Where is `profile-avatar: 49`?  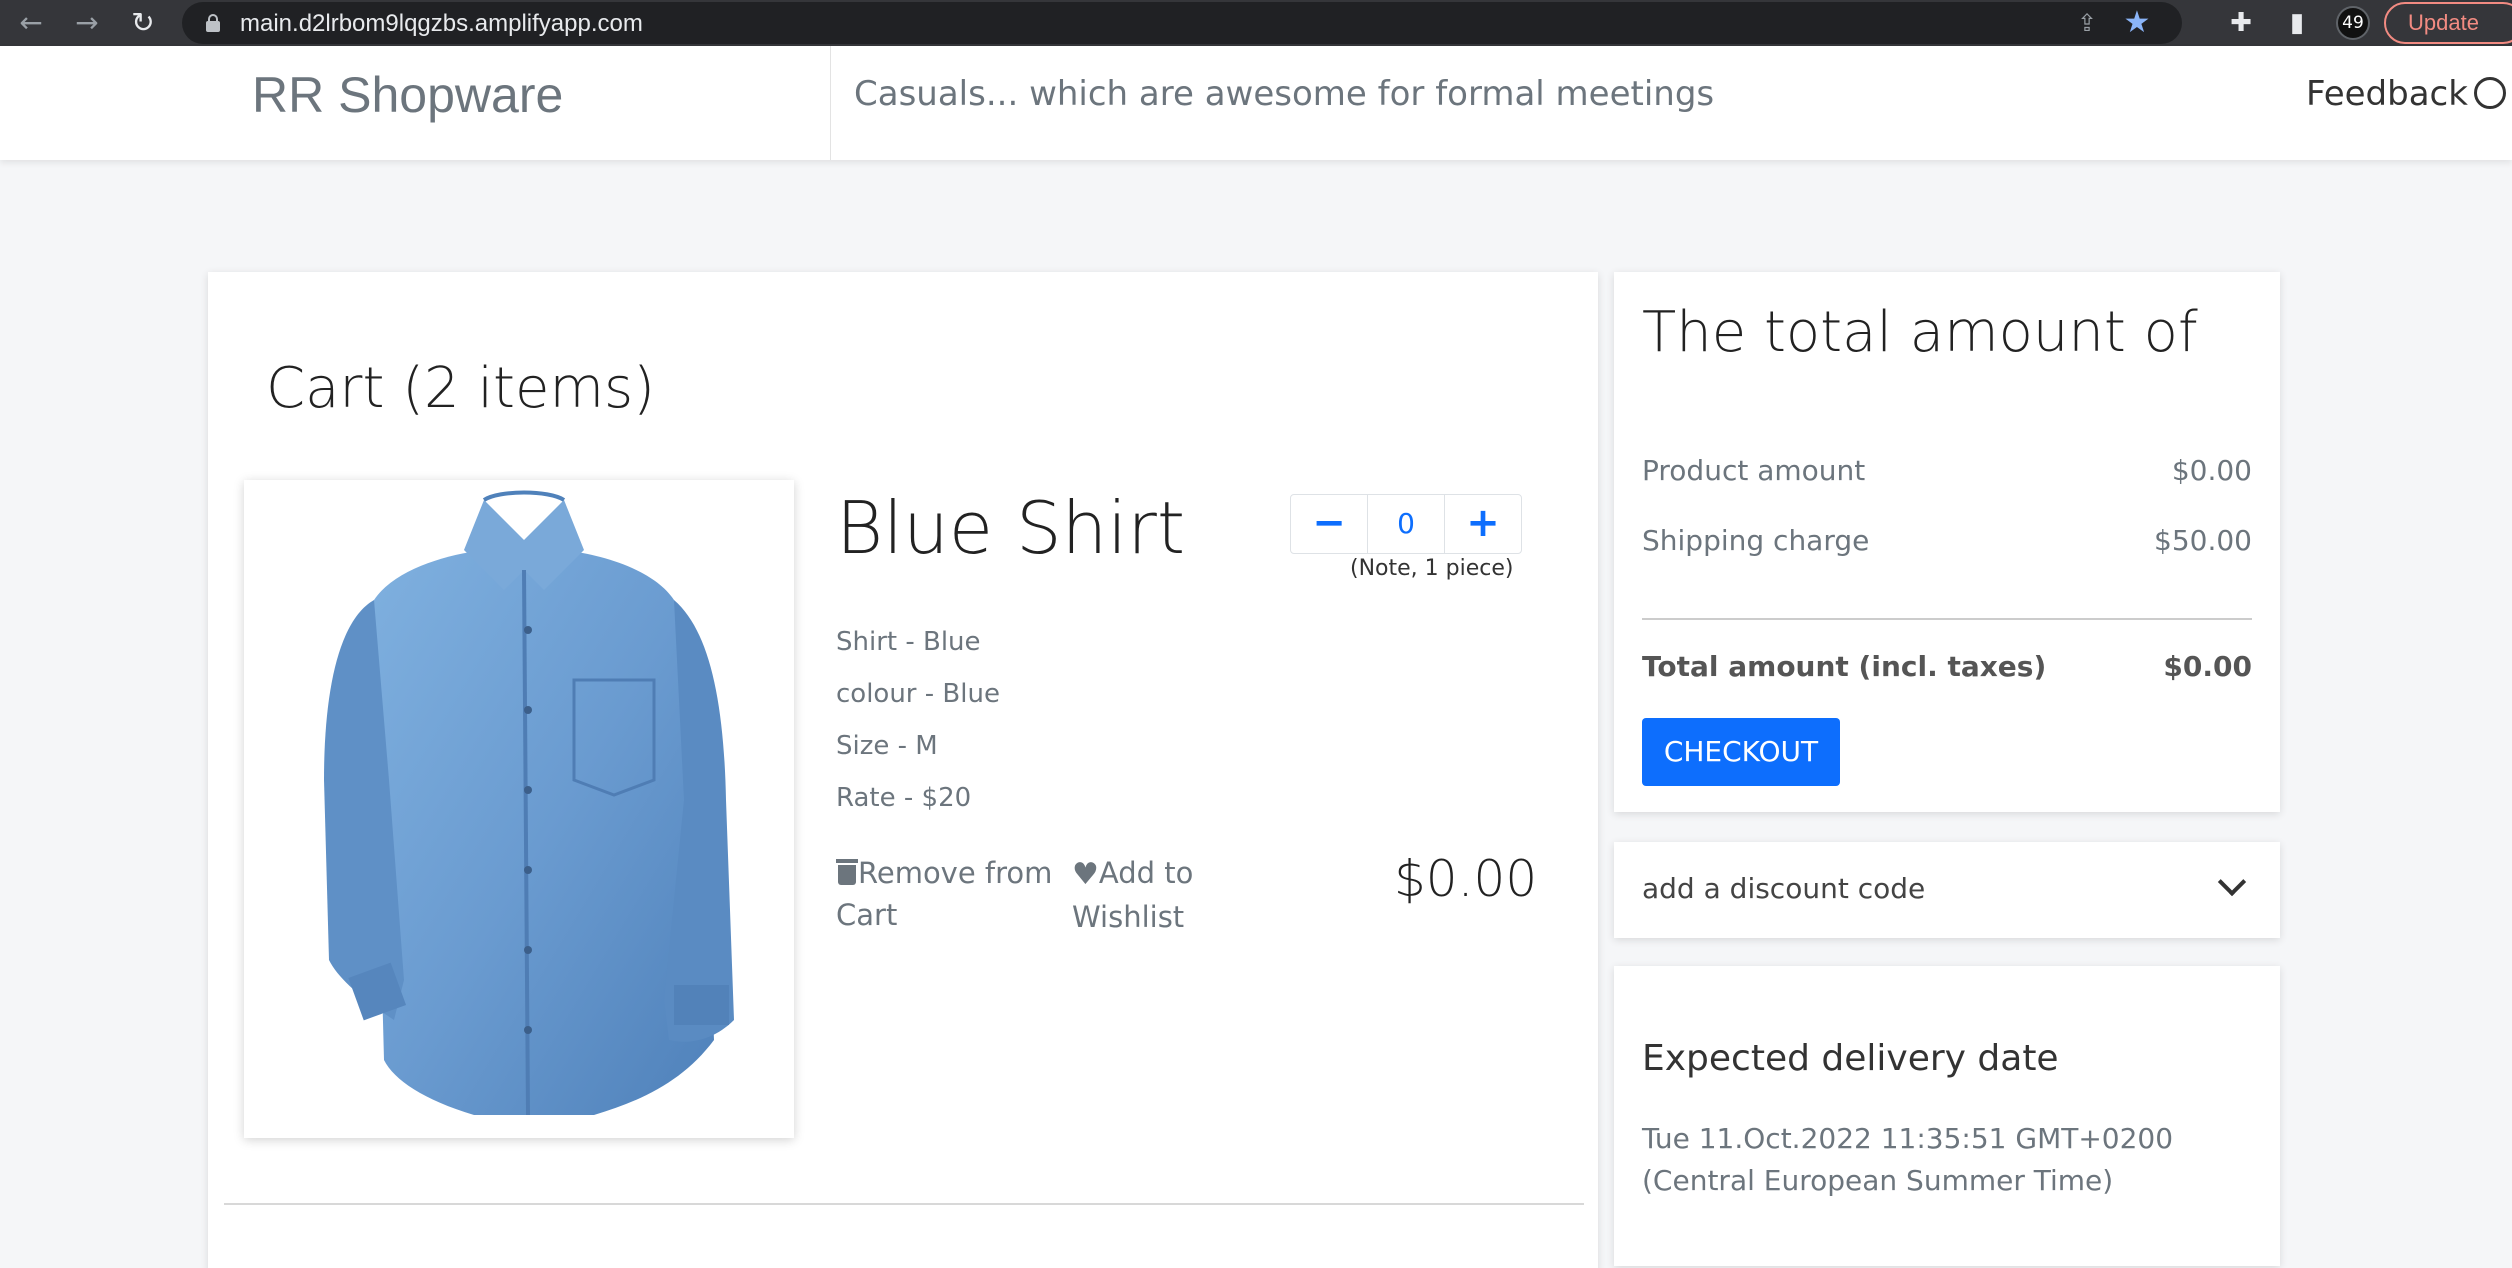
profile-avatar: 49 is located at coordinates (2353, 23).